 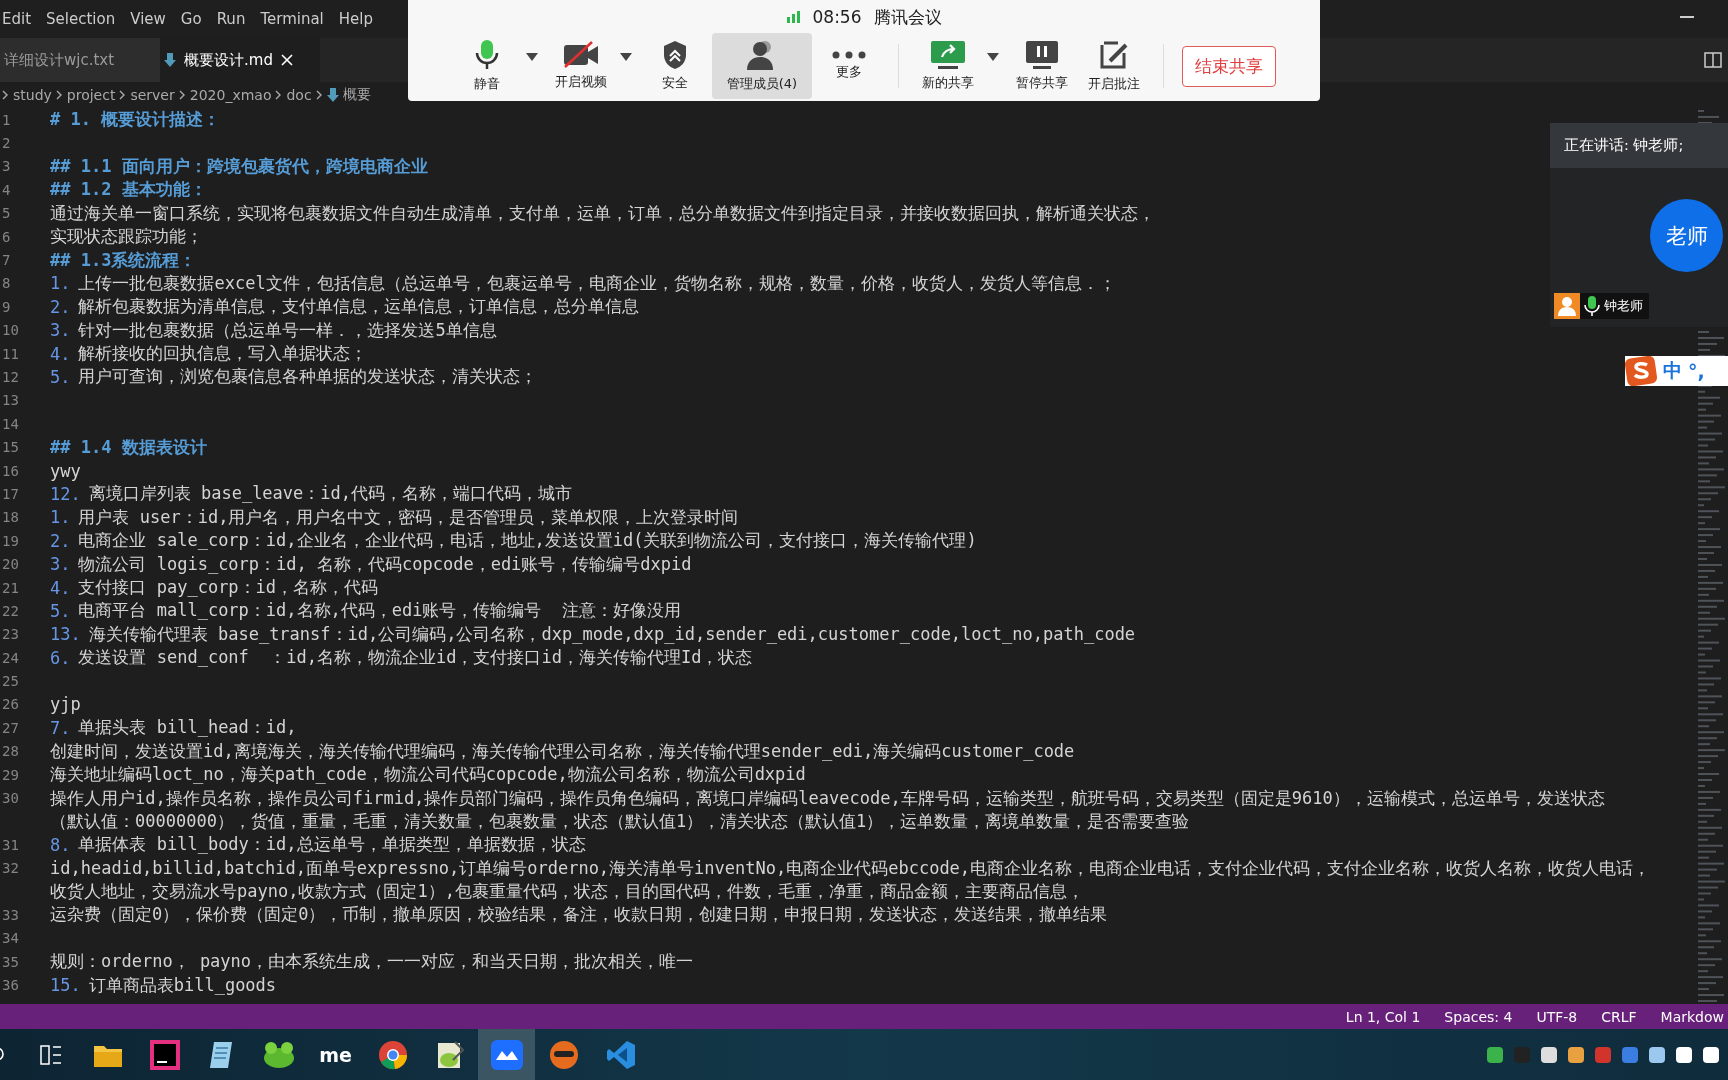 What do you see at coordinates (240, 60) in the screenshot?
I see `editor-tab: 概要设计.md` at bounding box center [240, 60].